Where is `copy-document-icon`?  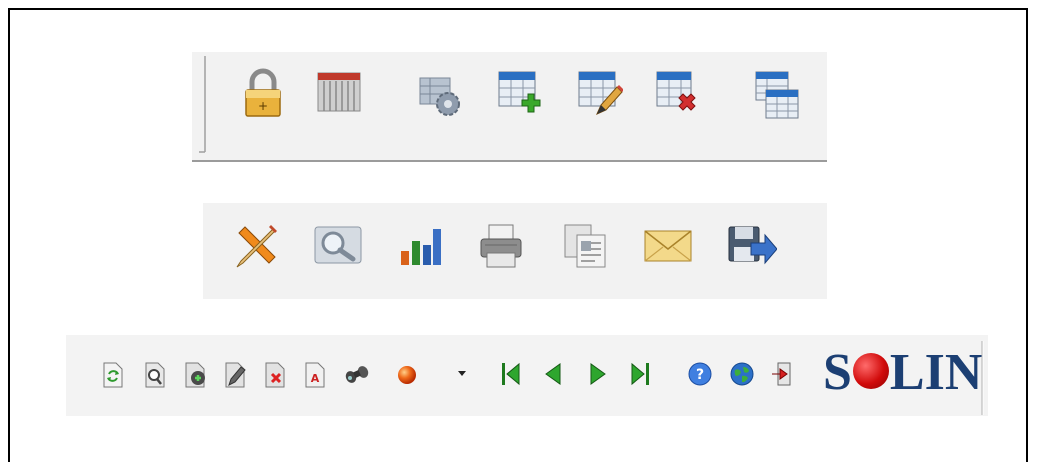 copy-document-icon is located at coordinates (585, 246).